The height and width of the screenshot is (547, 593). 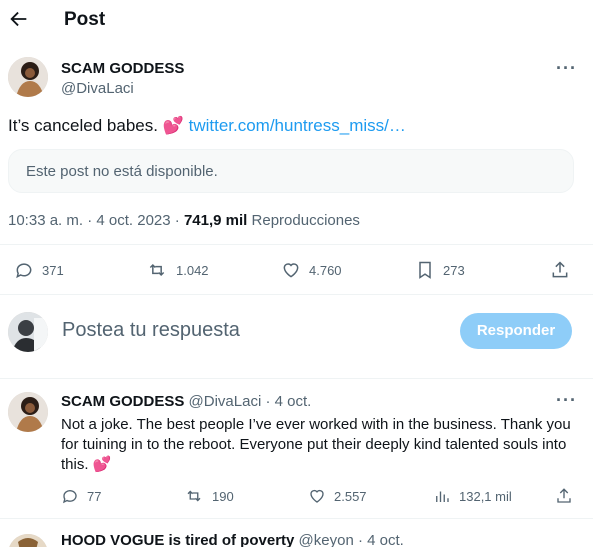 I want to click on reply-author-handle: @DivaLaci, so click(x=225, y=401).